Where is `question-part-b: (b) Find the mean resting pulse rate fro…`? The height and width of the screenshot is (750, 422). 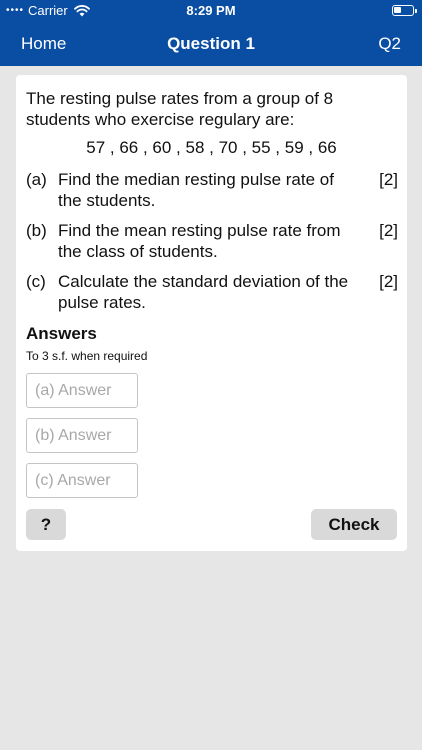
question-part-b: (b) Find the mean resting pulse rate fro… is located at coordinates (212, 242).